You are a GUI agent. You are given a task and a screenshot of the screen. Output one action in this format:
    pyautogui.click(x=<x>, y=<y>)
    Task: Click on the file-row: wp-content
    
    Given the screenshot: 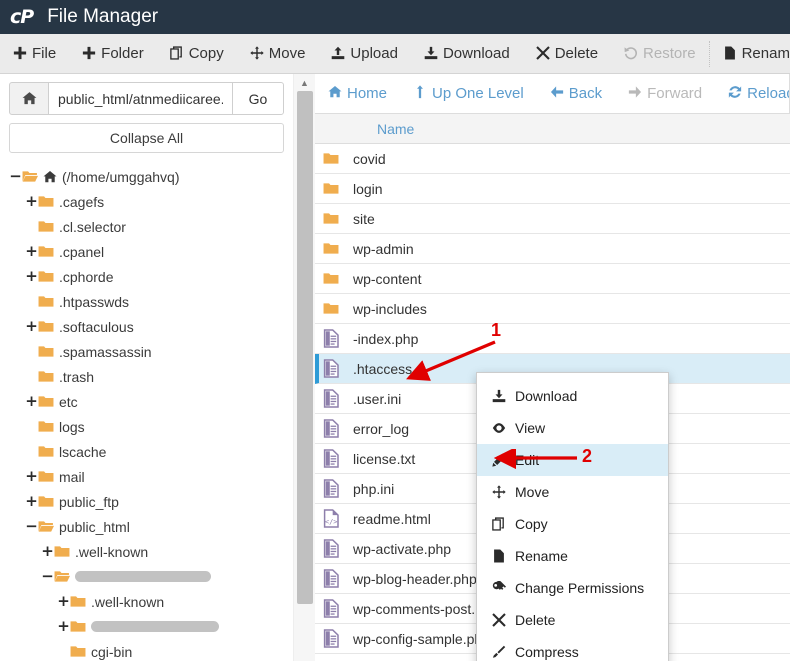 What is the action you would take?
    pyautogui.click(x=552, y=279)
    